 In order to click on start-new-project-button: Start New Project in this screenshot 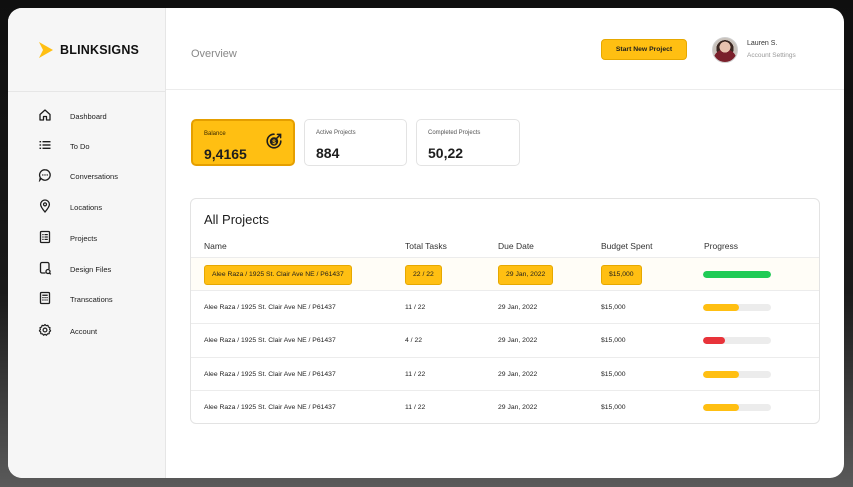, I will do `click(644, 49)`.